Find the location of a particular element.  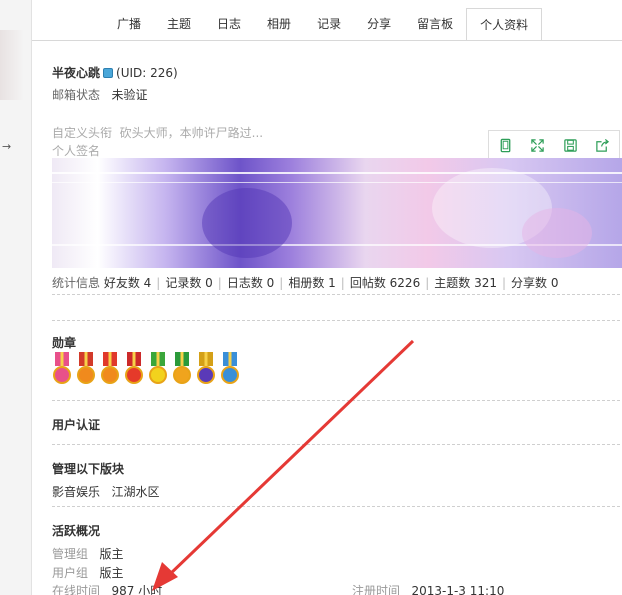

stat-records: 记录数 0 is located at coordinates (188, 283).